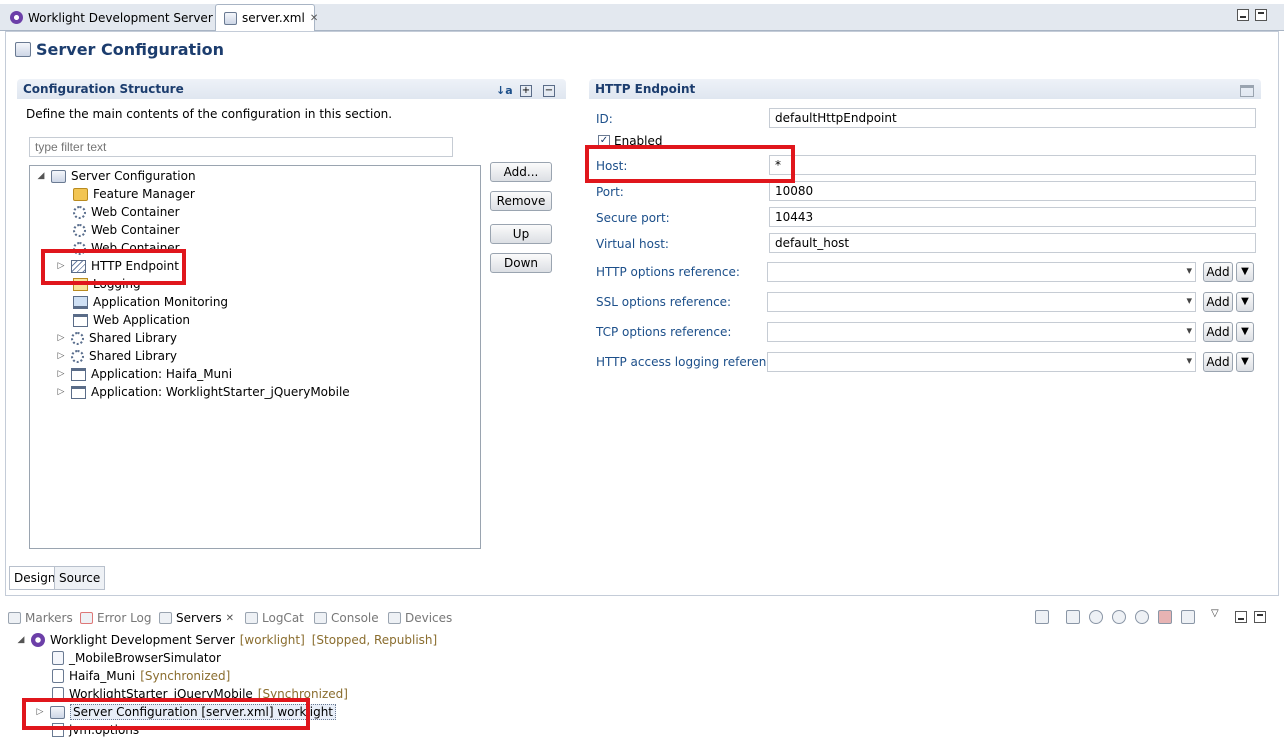 The height and width of the screenshot is (748, 1284). I want to click on server-config-icon, so click(58, 176).